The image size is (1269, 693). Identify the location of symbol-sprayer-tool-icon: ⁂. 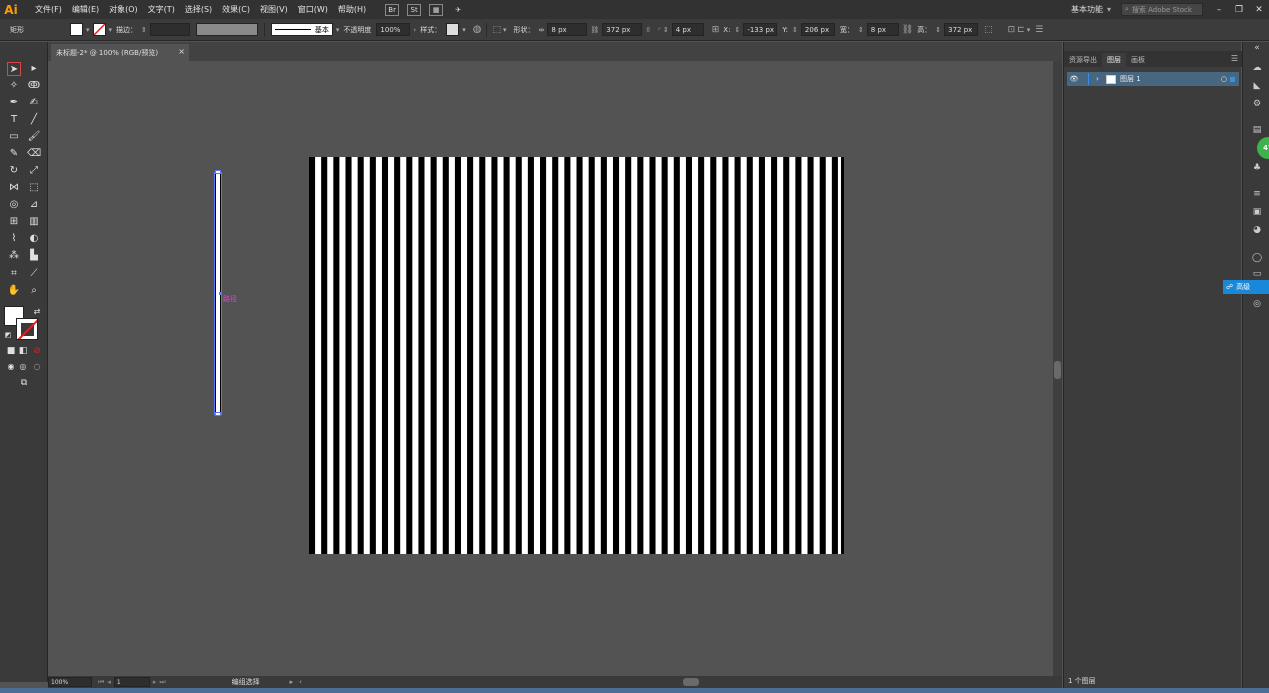
(14, 256).